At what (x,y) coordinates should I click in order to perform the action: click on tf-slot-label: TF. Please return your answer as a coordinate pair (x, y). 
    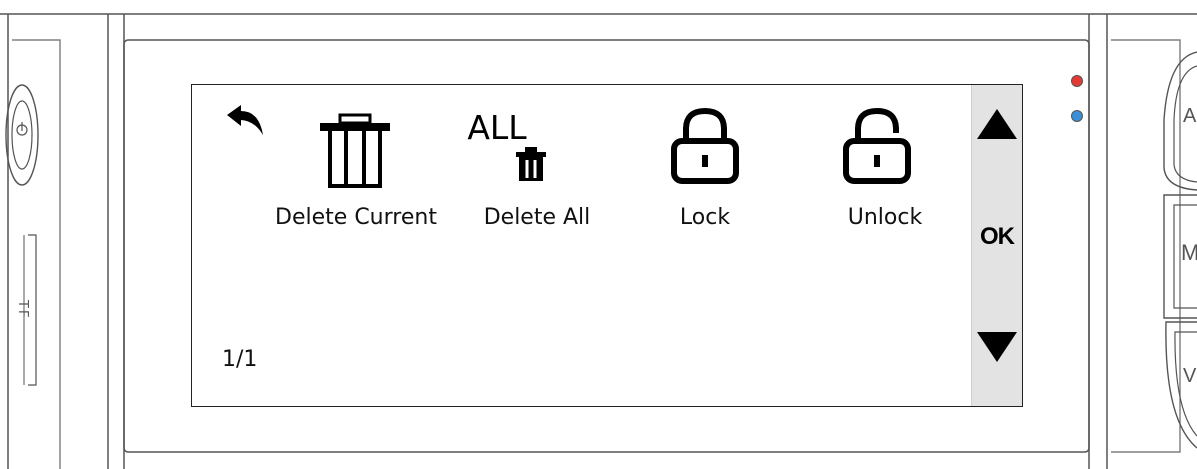
    Looking at the image, I should click on (22, 310).